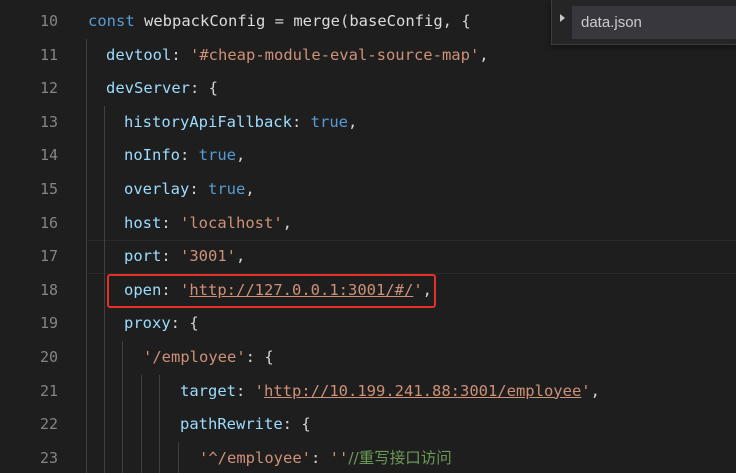 This screenshot has width=736, height=473. I want to click on code-line: 14 noInfo: true,, so click(368, 156).